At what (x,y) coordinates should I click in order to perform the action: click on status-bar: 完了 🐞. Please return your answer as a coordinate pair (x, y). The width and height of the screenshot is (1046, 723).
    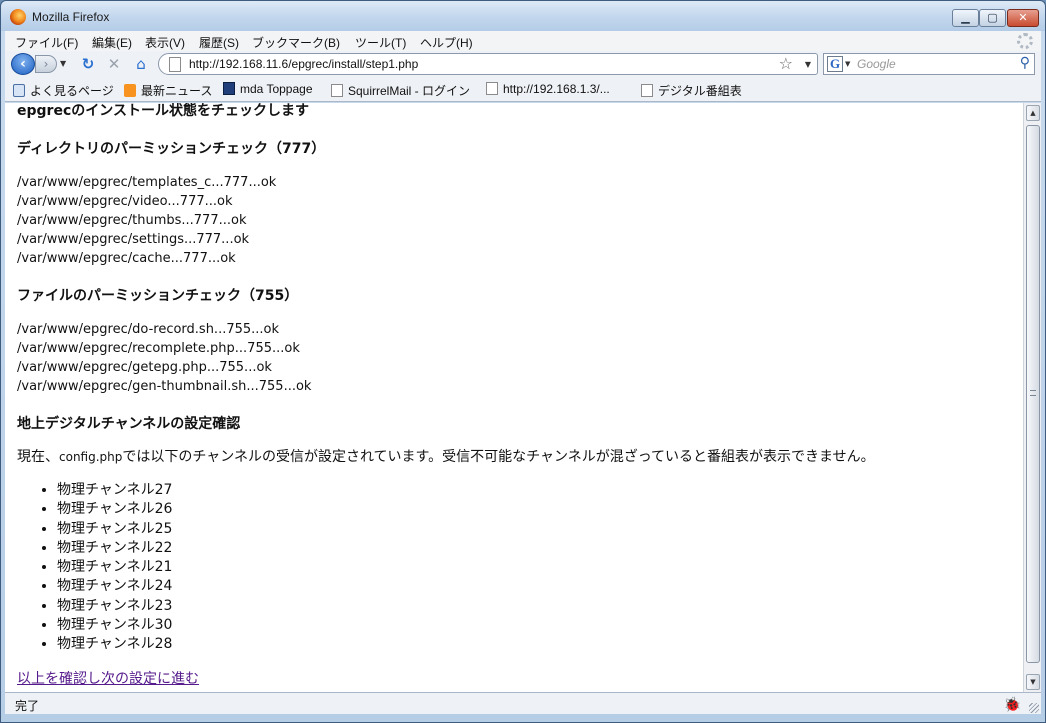
    Looking at the image, I should click on (523, 703).